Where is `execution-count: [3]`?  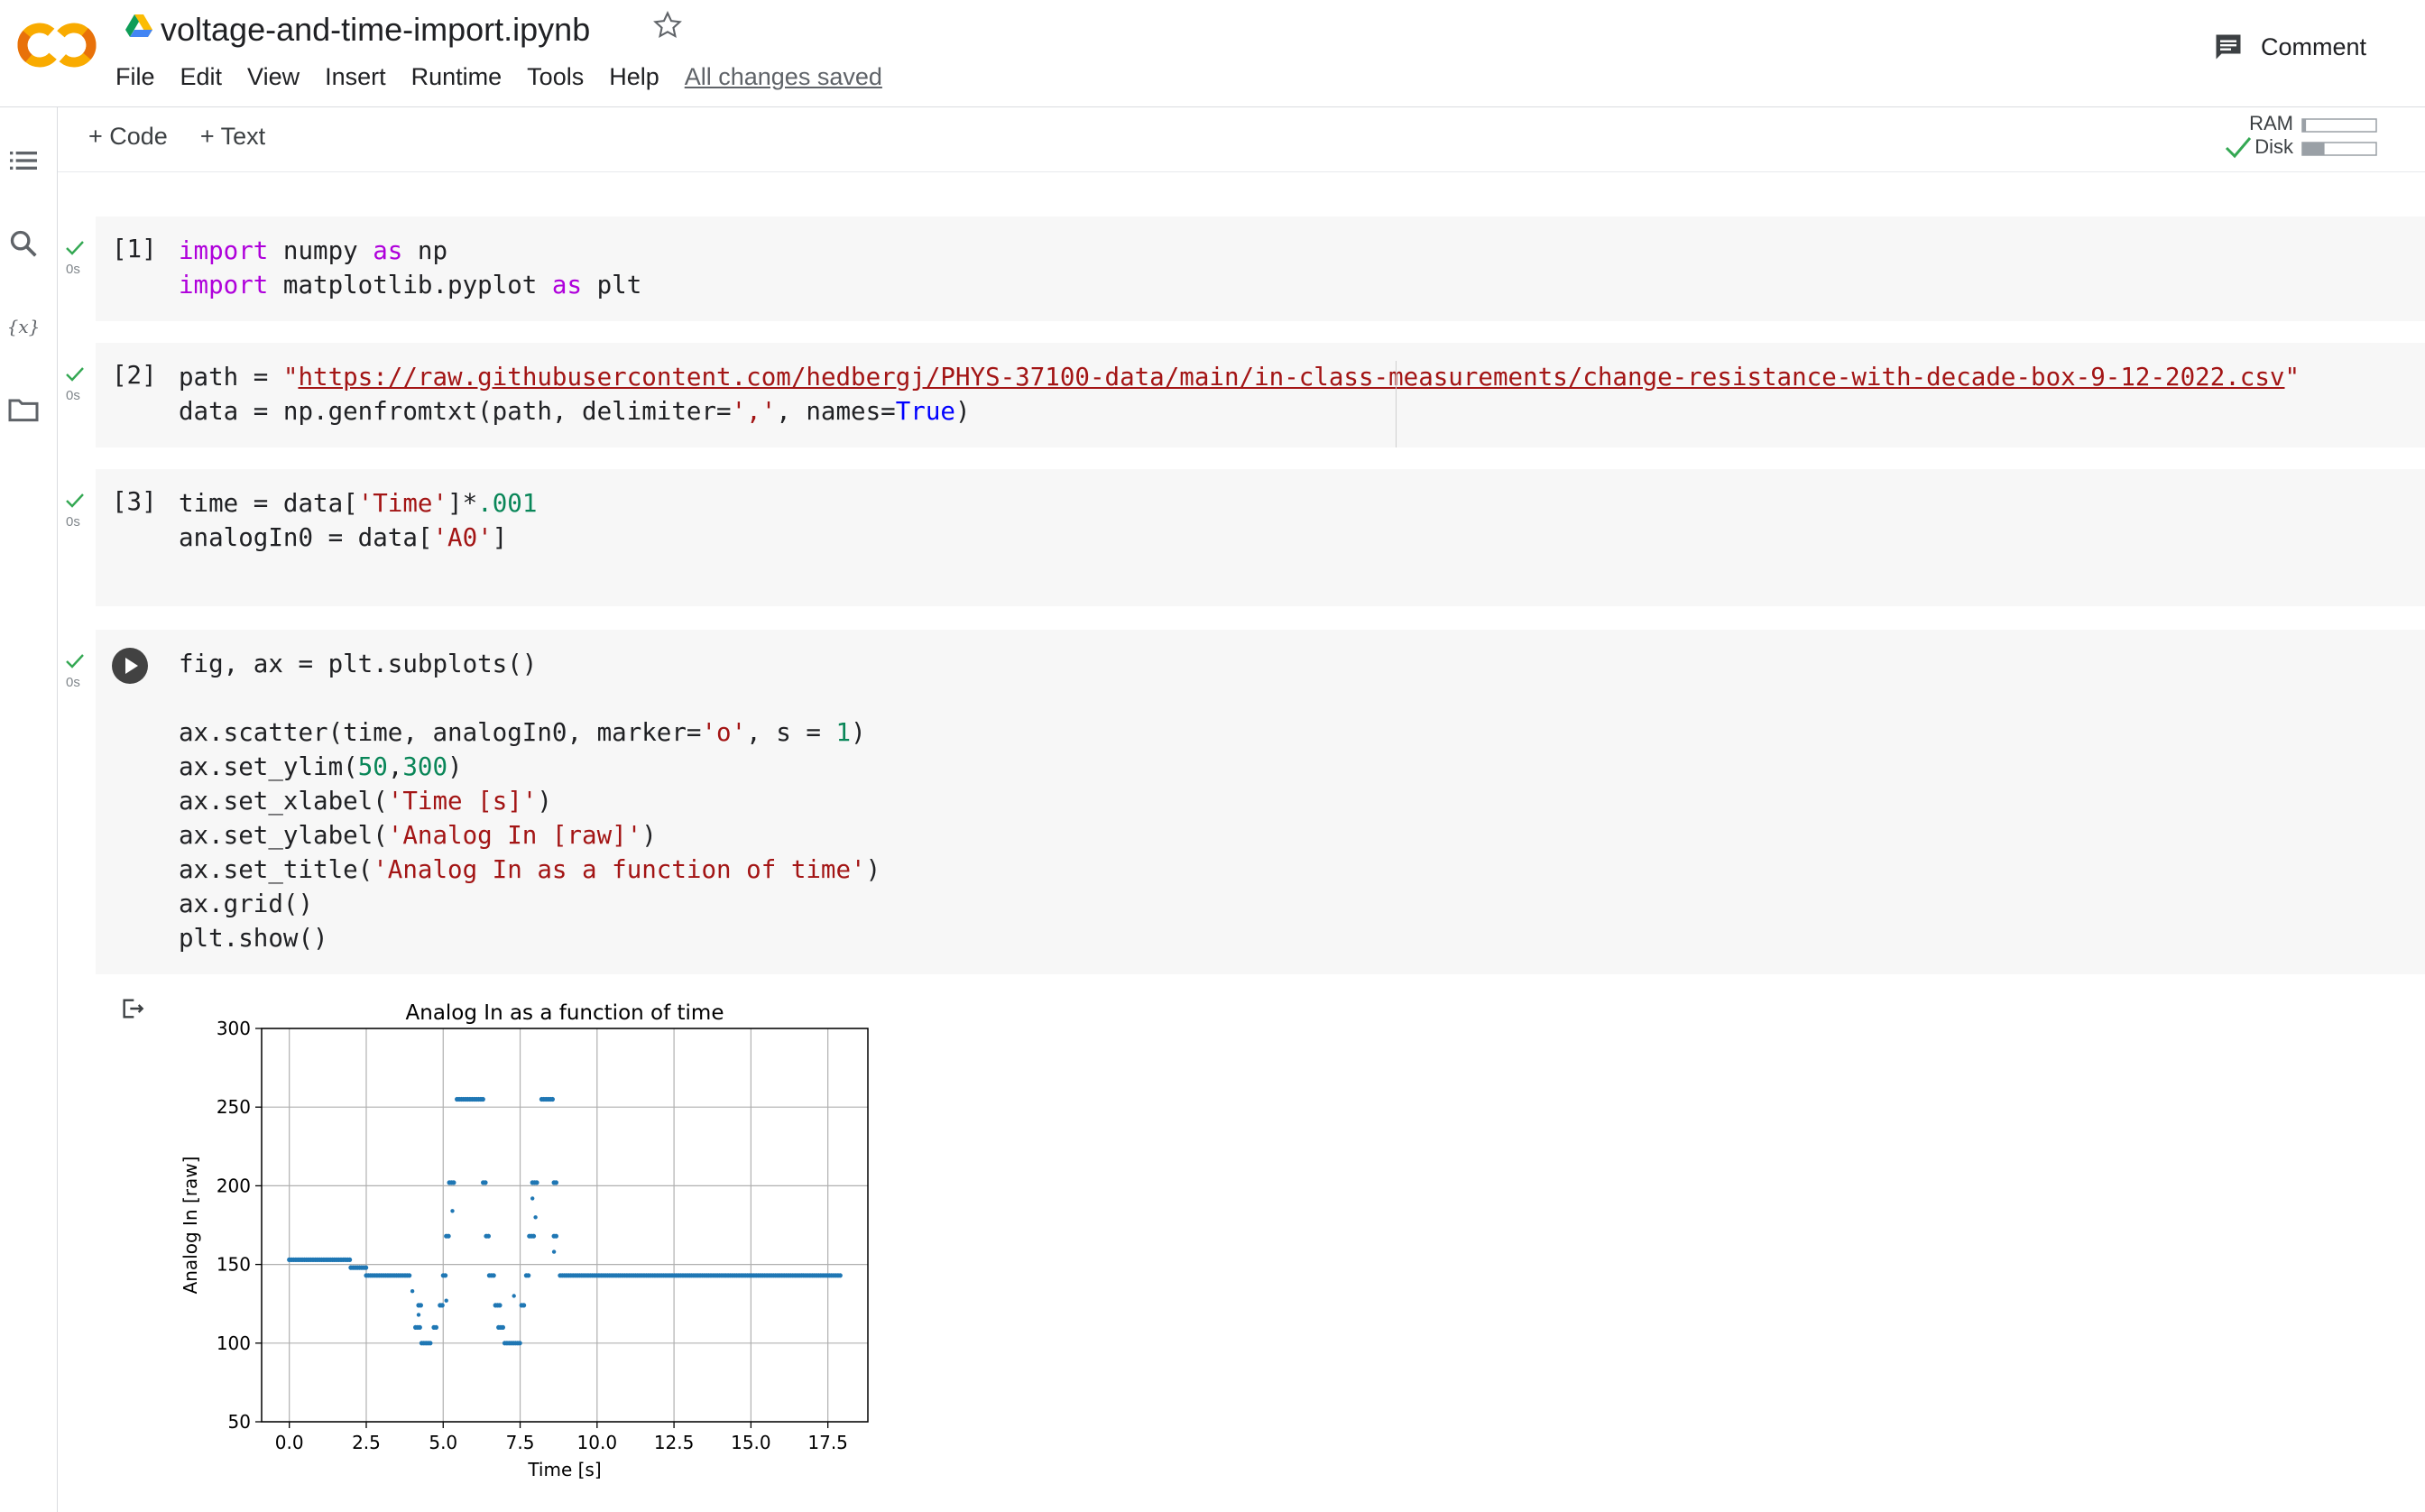
execution-count: [3] is located at coordinates (134, 501).